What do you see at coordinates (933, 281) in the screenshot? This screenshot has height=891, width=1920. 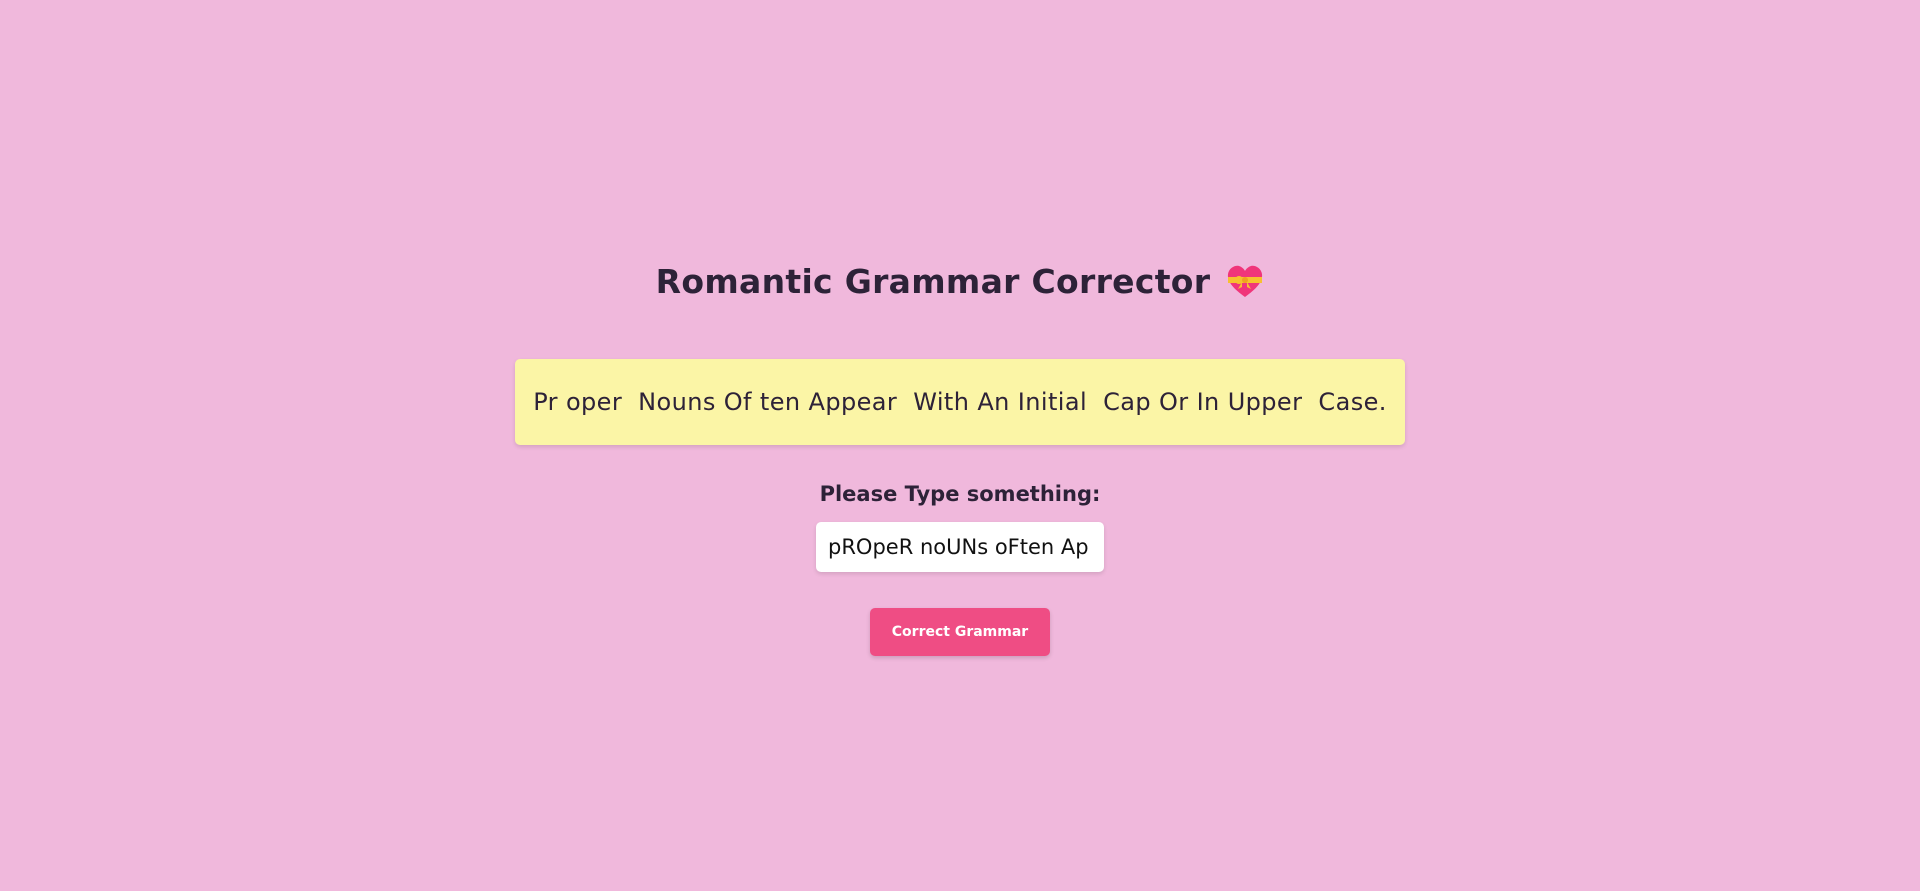 I see `page-title: Romantic Grammar Corrector` at bounding box center [933, 281].